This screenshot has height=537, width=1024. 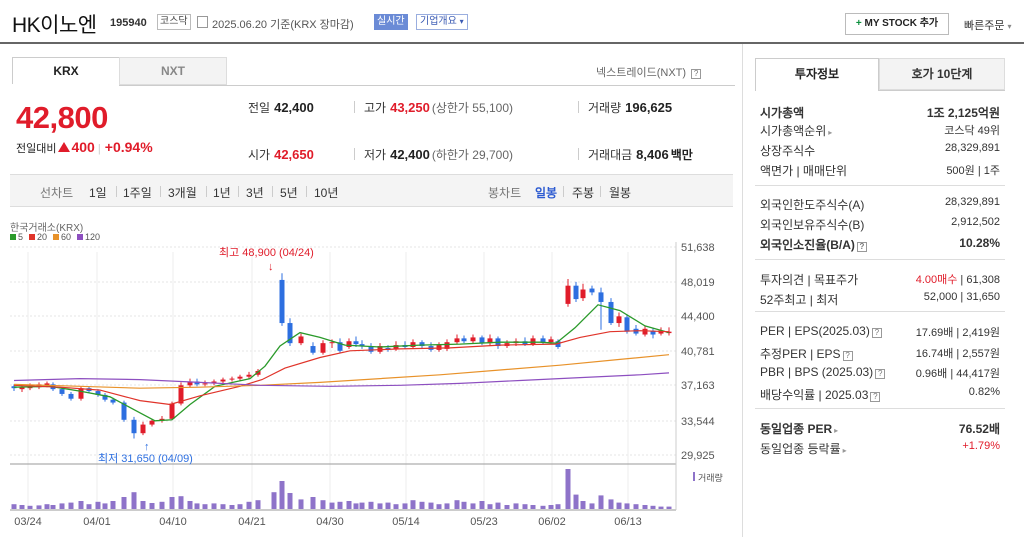 What do you see at coordinates (806, 353) in the screenshot?
I see `invest-info-label: 추정PER | EPS?` at bounding box center [806, 353].